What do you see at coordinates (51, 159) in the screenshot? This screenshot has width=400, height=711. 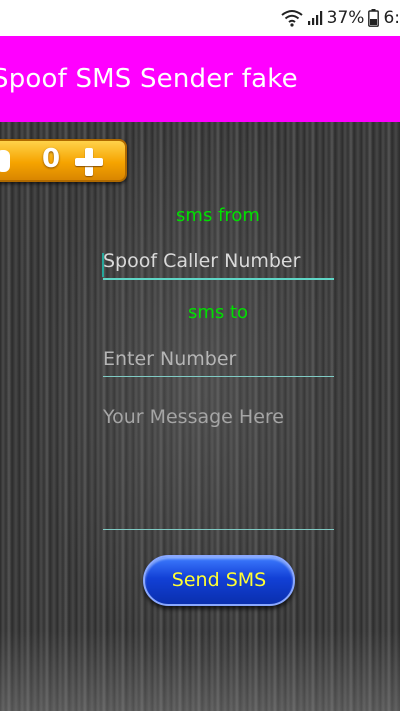 I see `coin-count: 0` at bounding box center [51, 159].